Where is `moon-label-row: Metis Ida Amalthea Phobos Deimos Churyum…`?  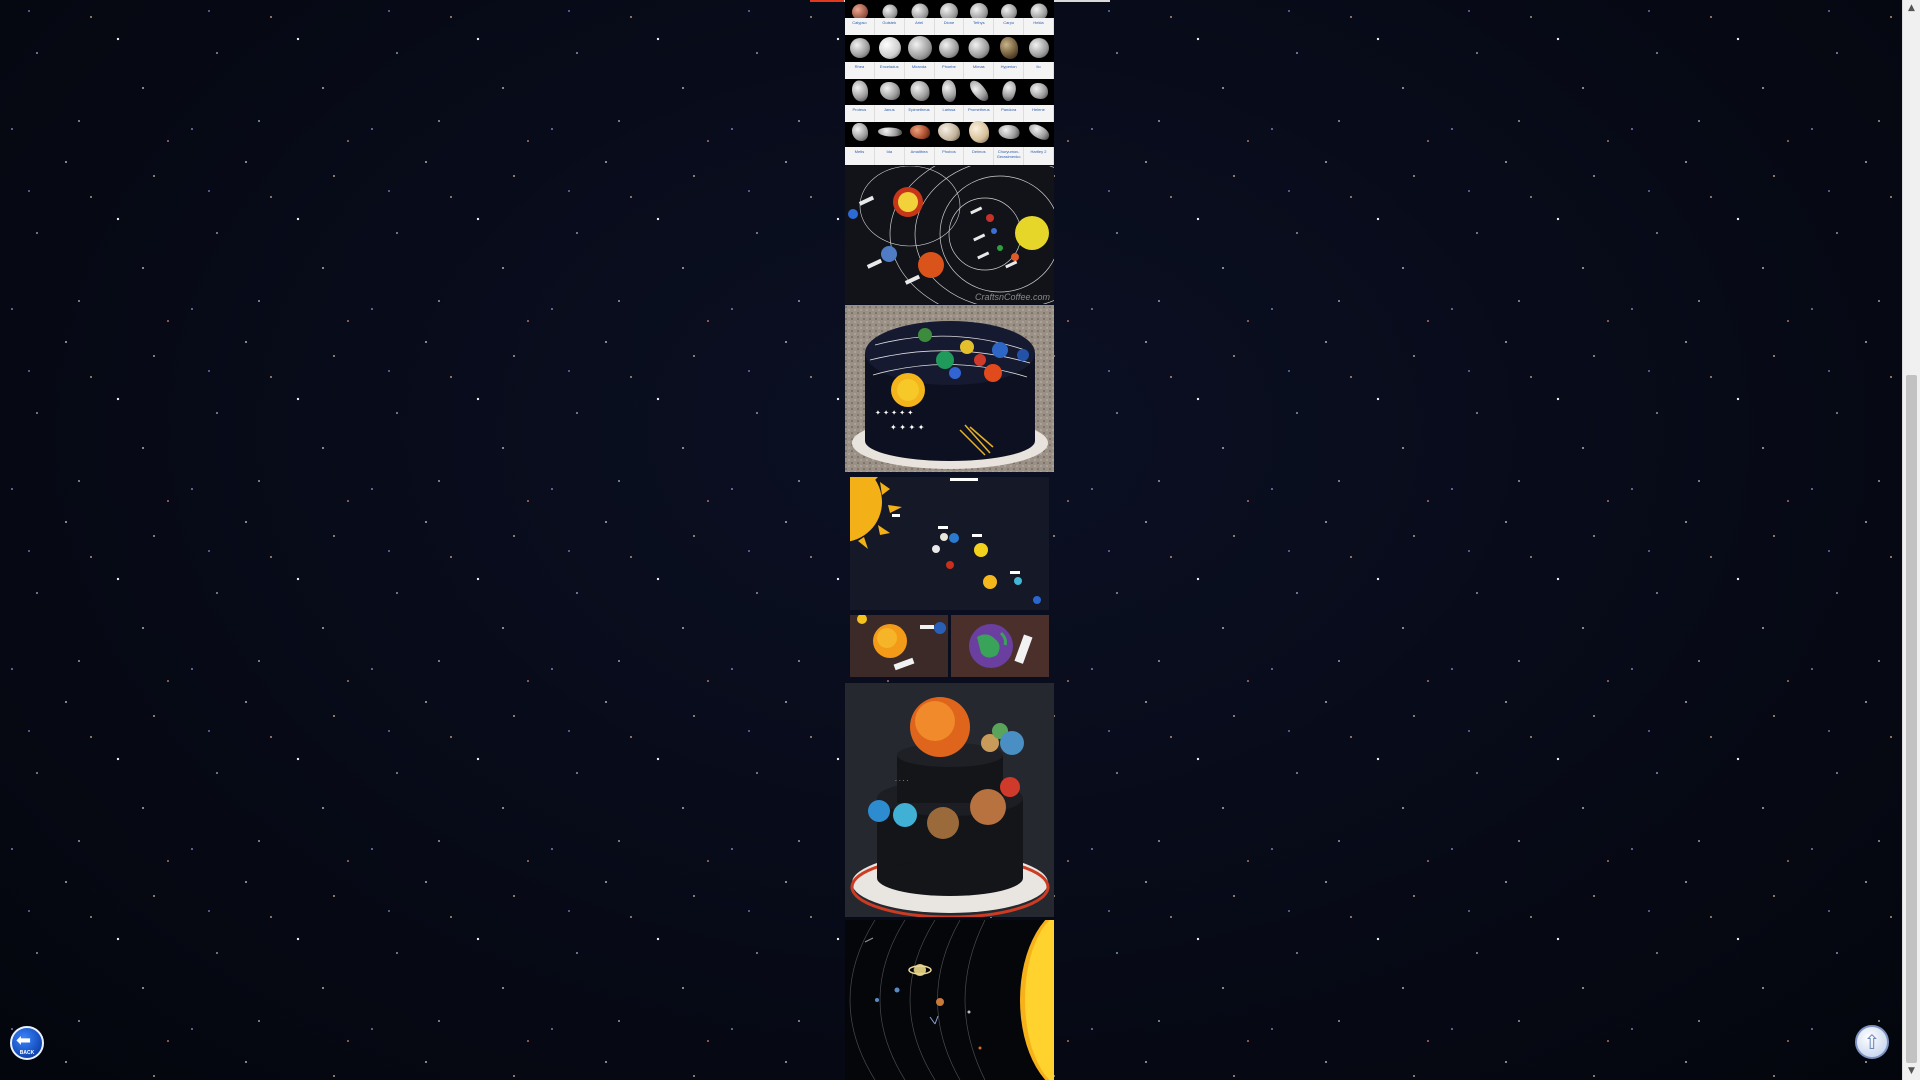 moon-label-row: Metis Ida Amalthea Phobos Deimos Churyum… is located at coordinates (949, 156).